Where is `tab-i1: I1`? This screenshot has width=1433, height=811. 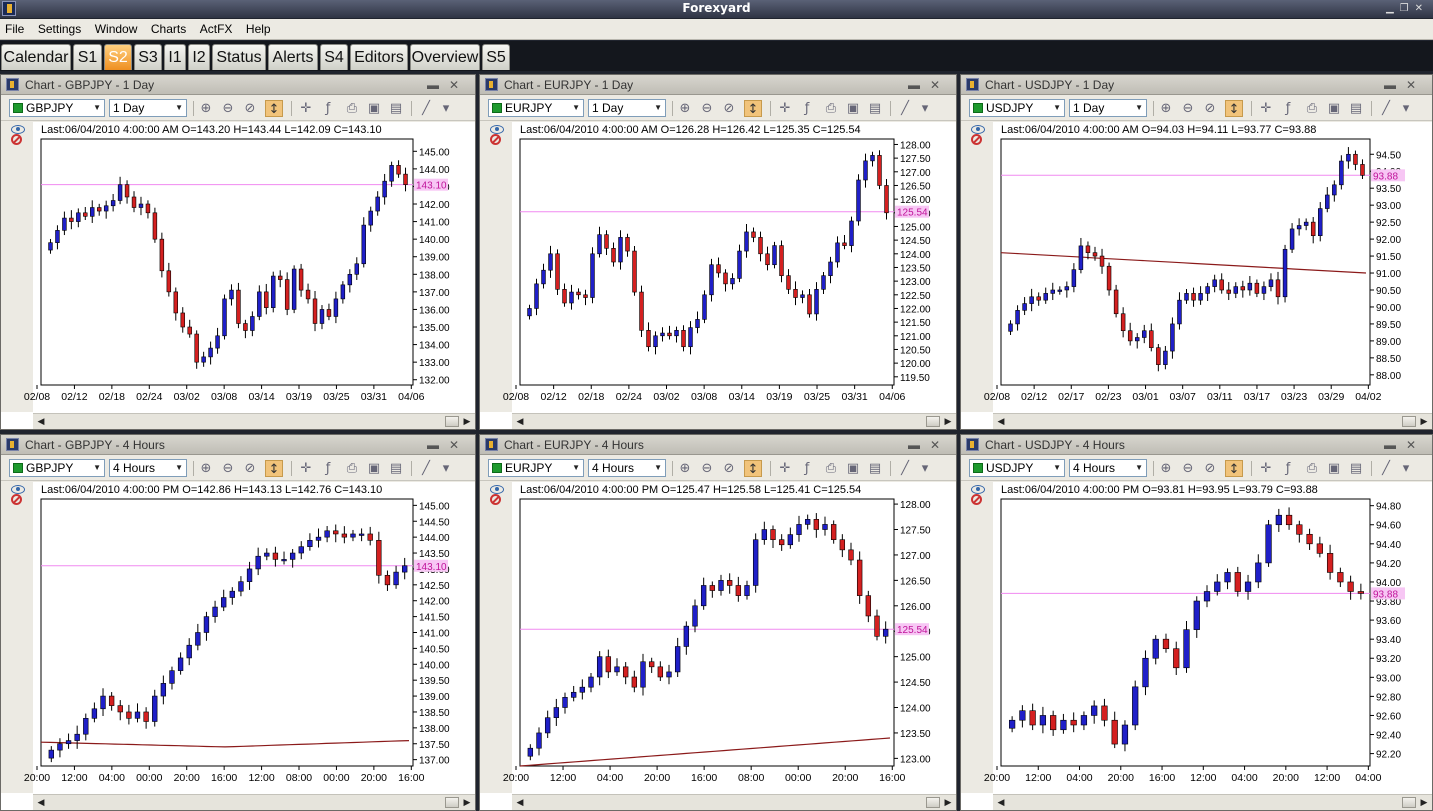
tab-i1: I1 is located at coordinates (175, 57).